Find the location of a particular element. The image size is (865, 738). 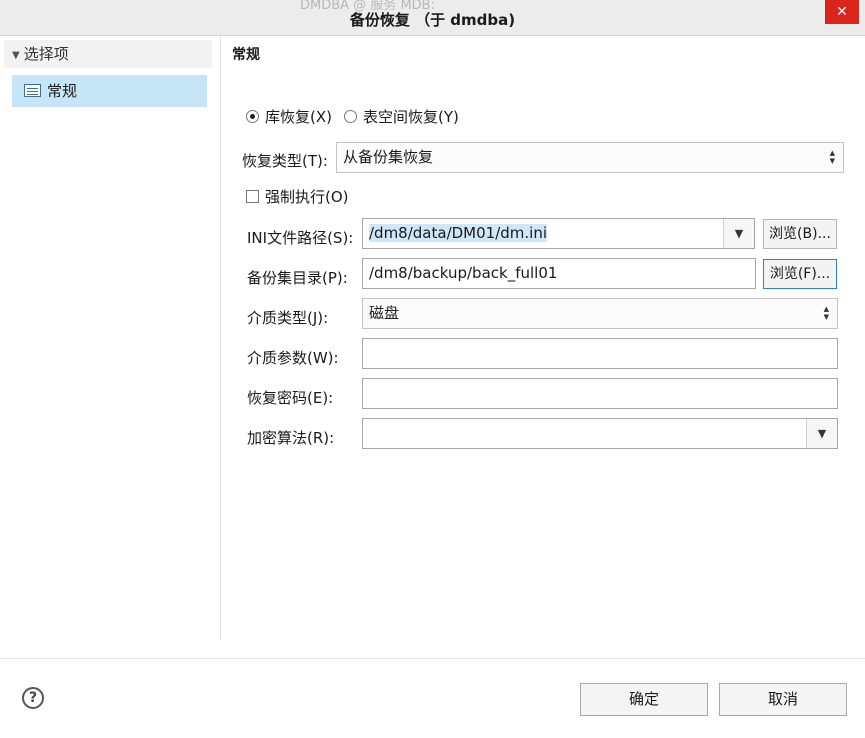

radio-selected-icon is located at coordinates (252, 116).